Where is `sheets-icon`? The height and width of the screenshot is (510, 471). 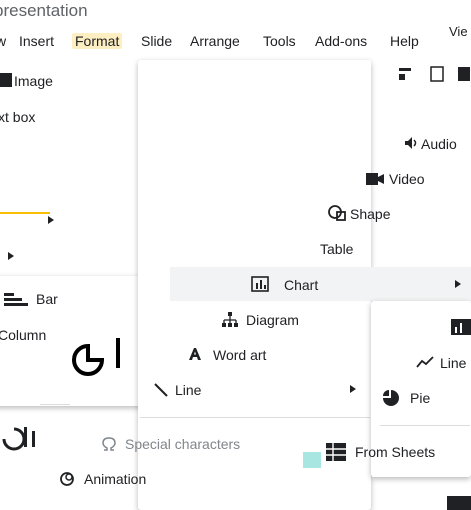
sheets-icon is located at coordinates (336, 452).